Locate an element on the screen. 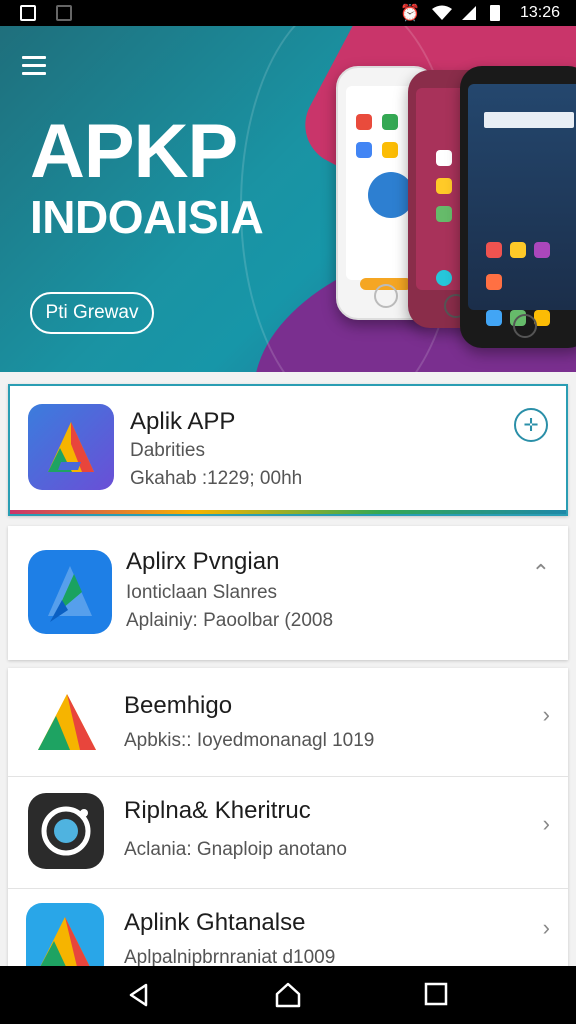 This screenshot has height=1024, width=576. featured-app-card: Aplik APP Dabrities Gkahab :1229; 00hh ✛ is located at coordinates (288, 450).